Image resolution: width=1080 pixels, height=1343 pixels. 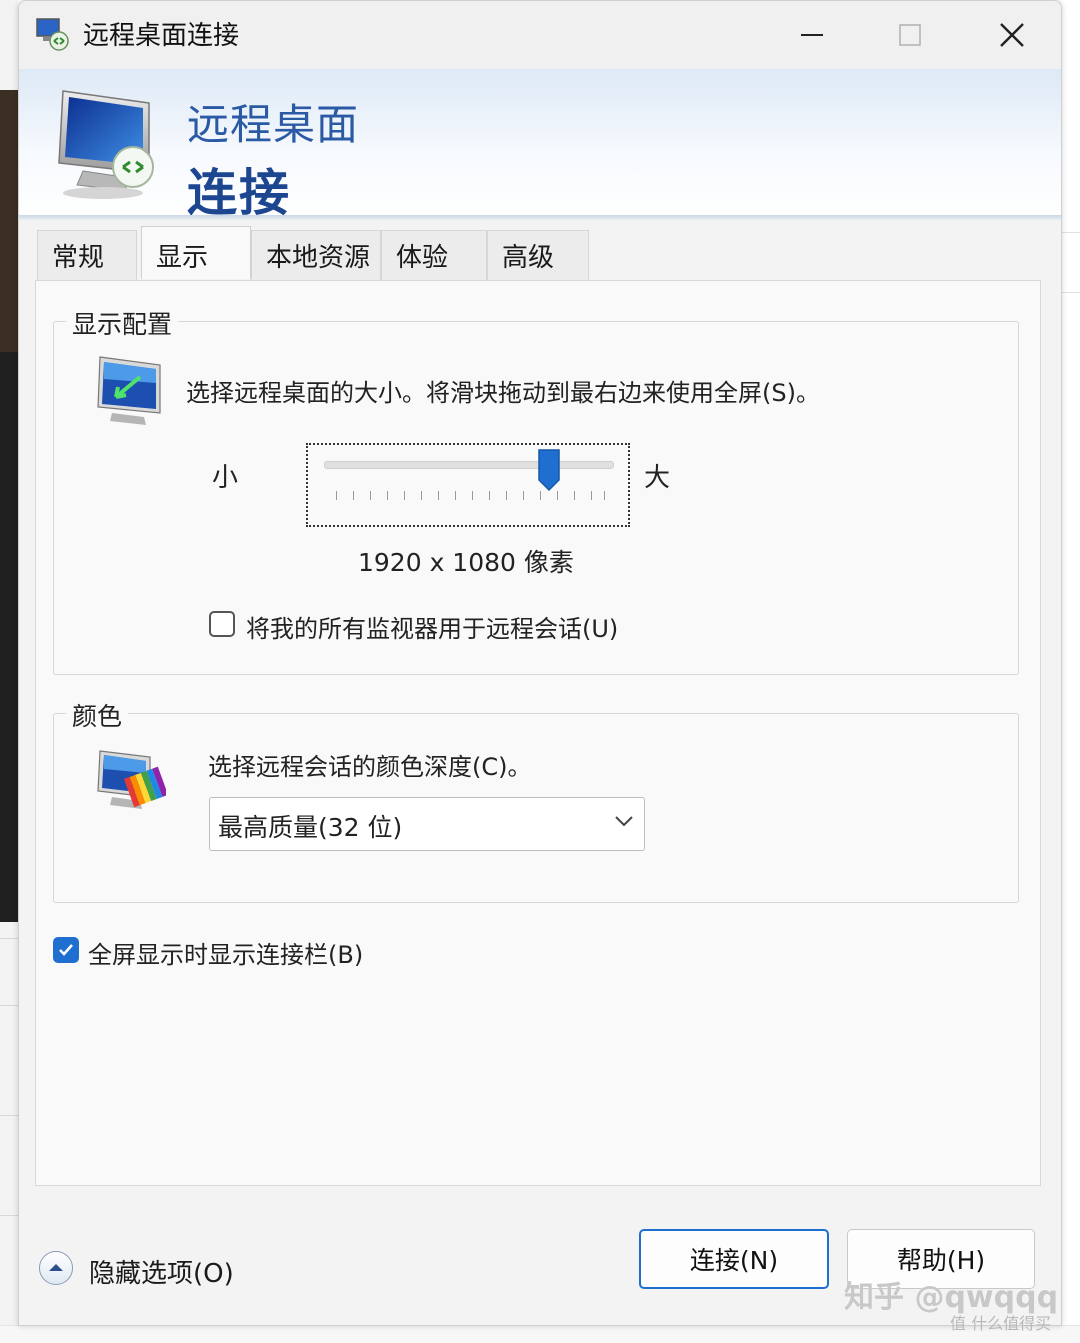 I want to click on tab-local-resources: 本地资源, so click(x=316, y=255).